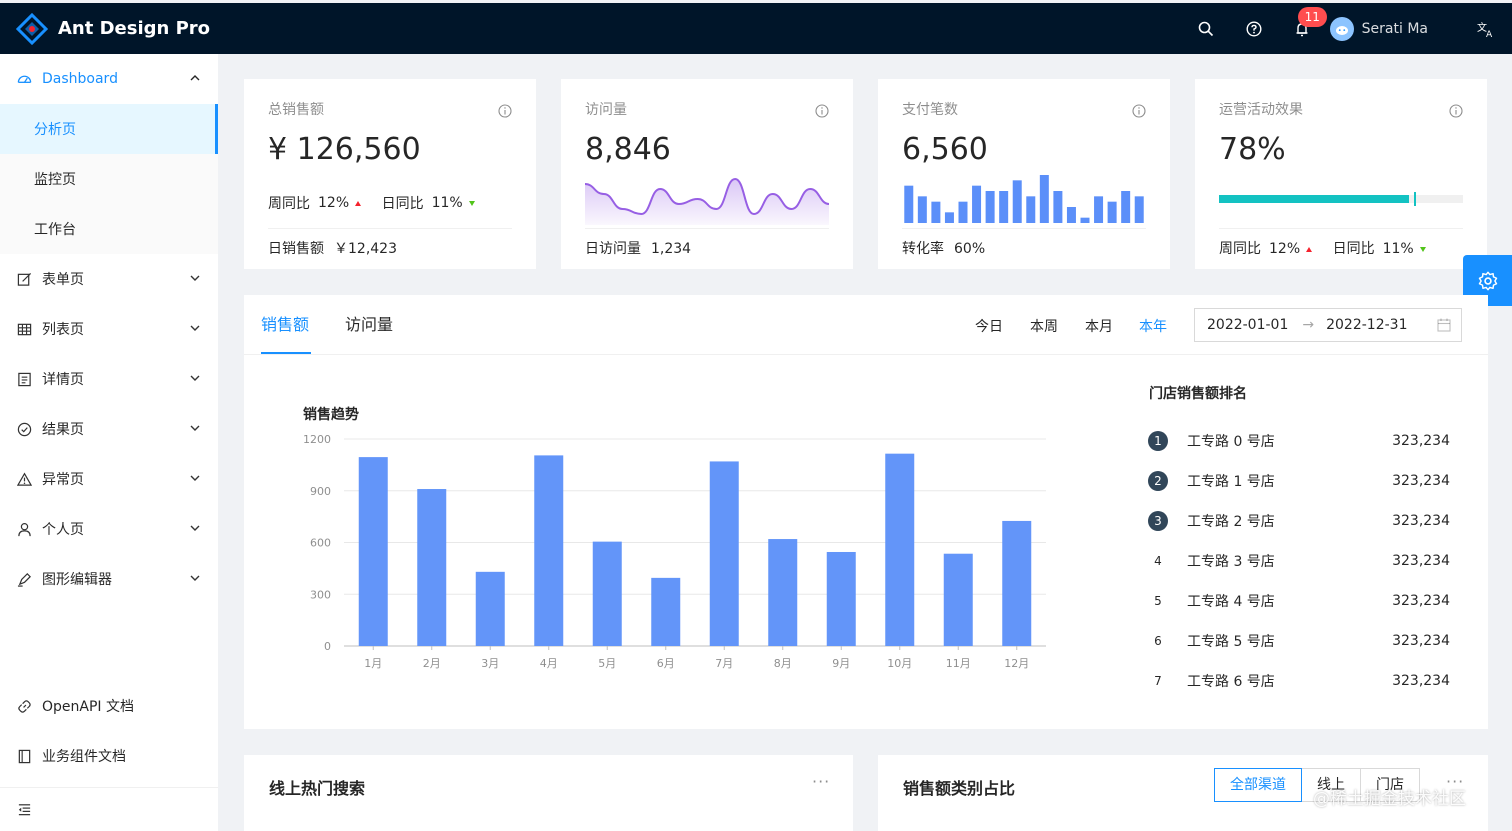 Image resolution: width=1512 pixels, height=831 pixels. Describe the element at coordinates (724, 663) in the screenshot. I see `x-tick-label: 7月` at that location.